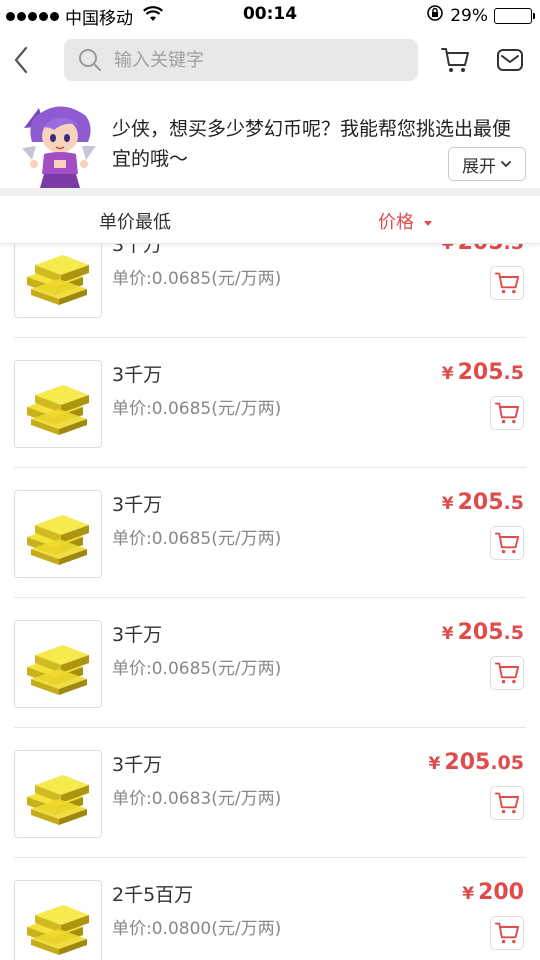 The height and width of the screenshot is (960, 540). I want to click on battery-icon, so click(514, 15).